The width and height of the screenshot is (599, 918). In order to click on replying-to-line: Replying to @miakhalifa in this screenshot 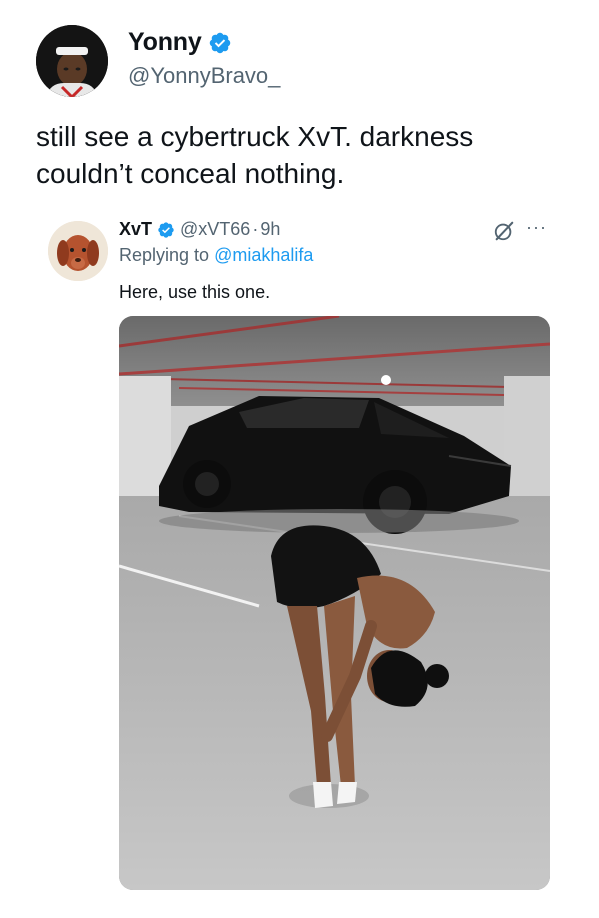, I will do `click(216, 255)`.